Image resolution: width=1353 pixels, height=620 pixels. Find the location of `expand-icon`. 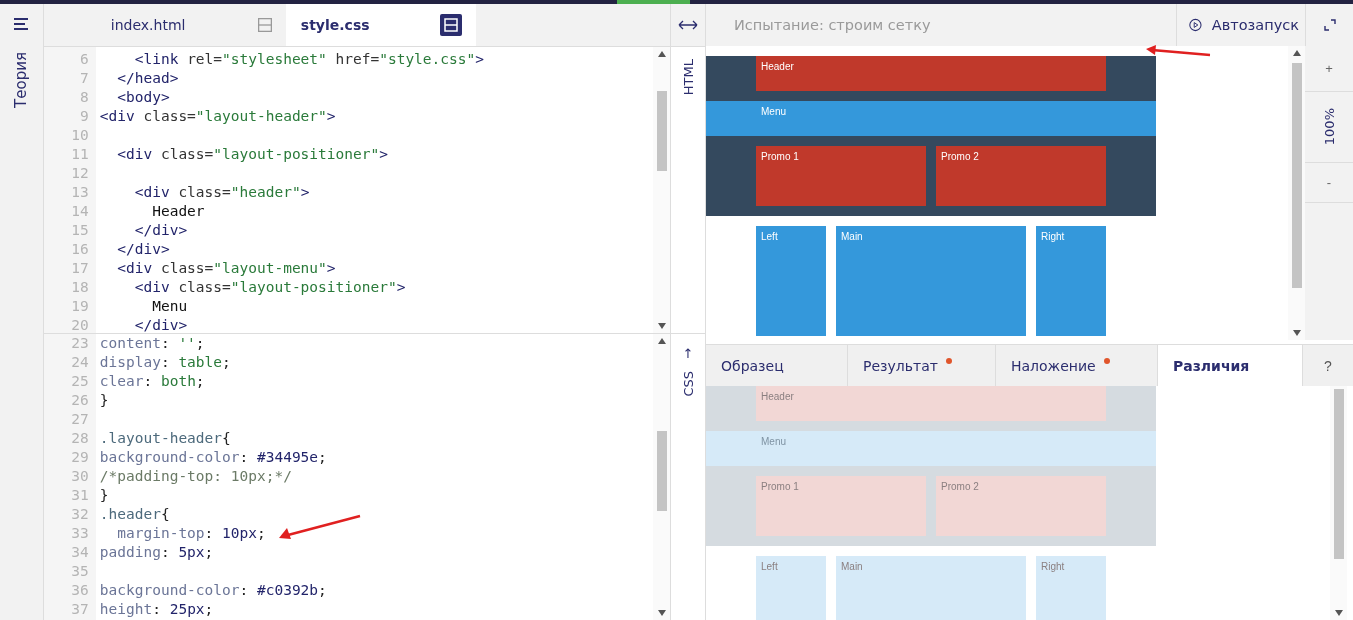

expand-icon is located at coordinates (1329, 25).